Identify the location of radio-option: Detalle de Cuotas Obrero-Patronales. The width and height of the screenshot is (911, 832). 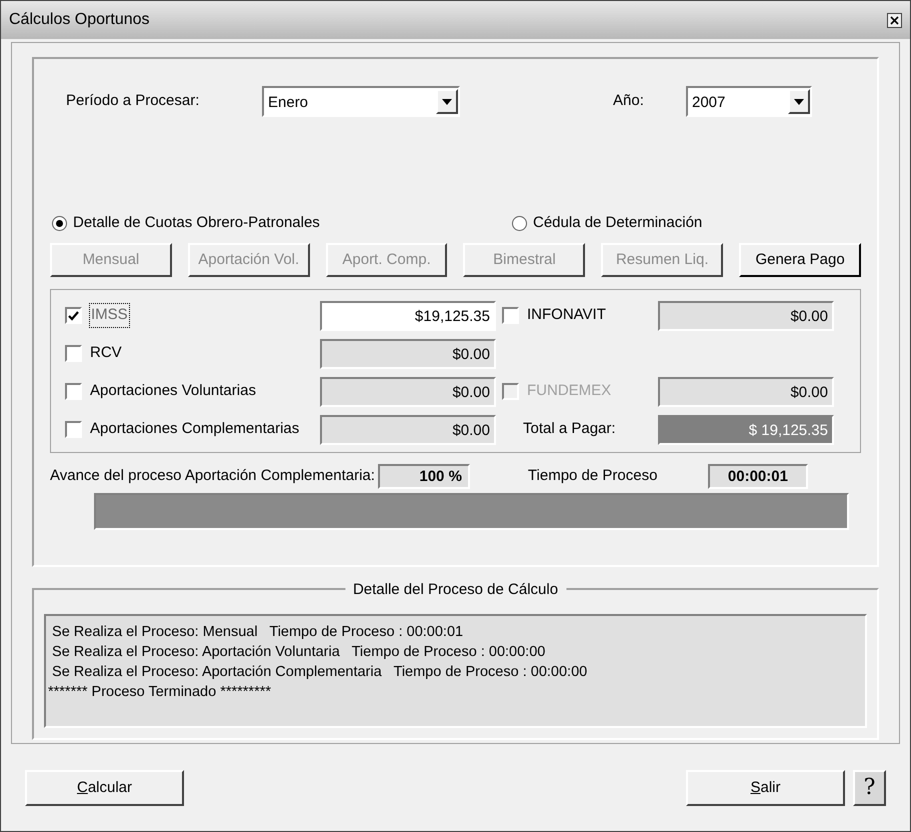
(282, 223).